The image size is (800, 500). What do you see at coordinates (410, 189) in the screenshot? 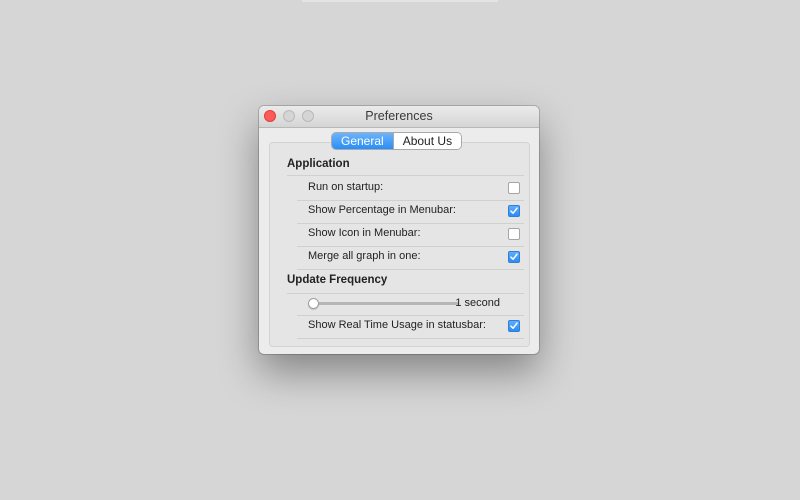
I see `row-run-on-startup: Run on startup:` at bounding box center [410, 189].